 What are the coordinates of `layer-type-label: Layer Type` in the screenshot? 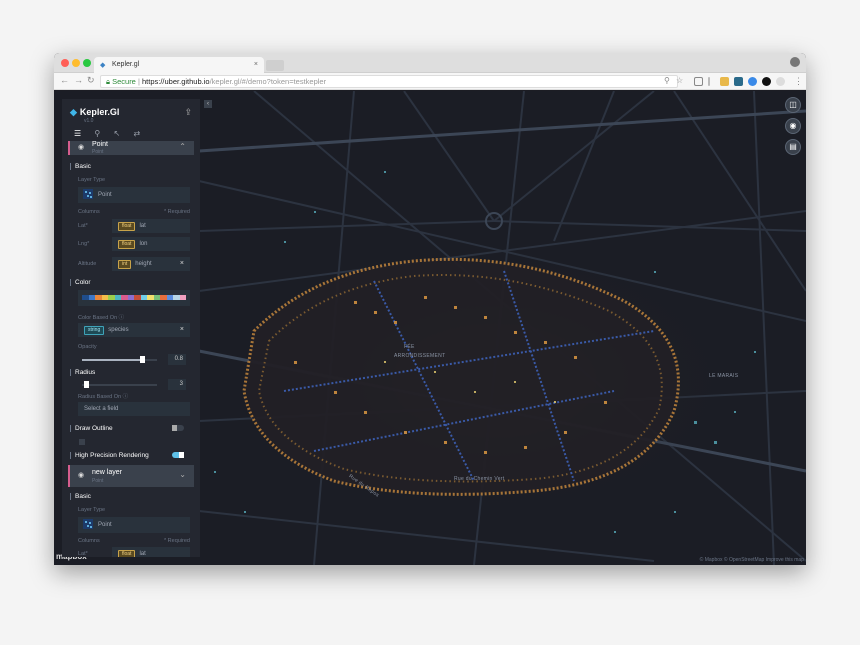 It's located at (92, 180).